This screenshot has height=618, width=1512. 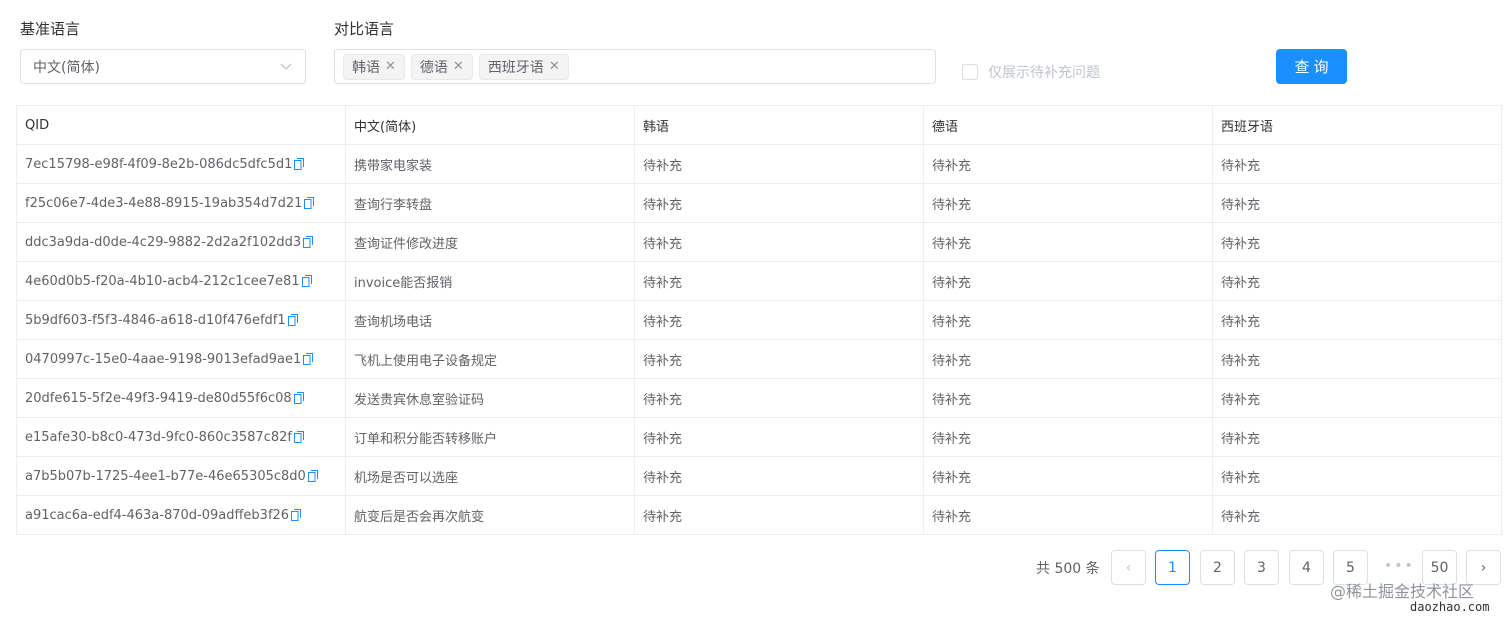 I want to click on total-count: 共 500 条, so click(x=1068, y=569).